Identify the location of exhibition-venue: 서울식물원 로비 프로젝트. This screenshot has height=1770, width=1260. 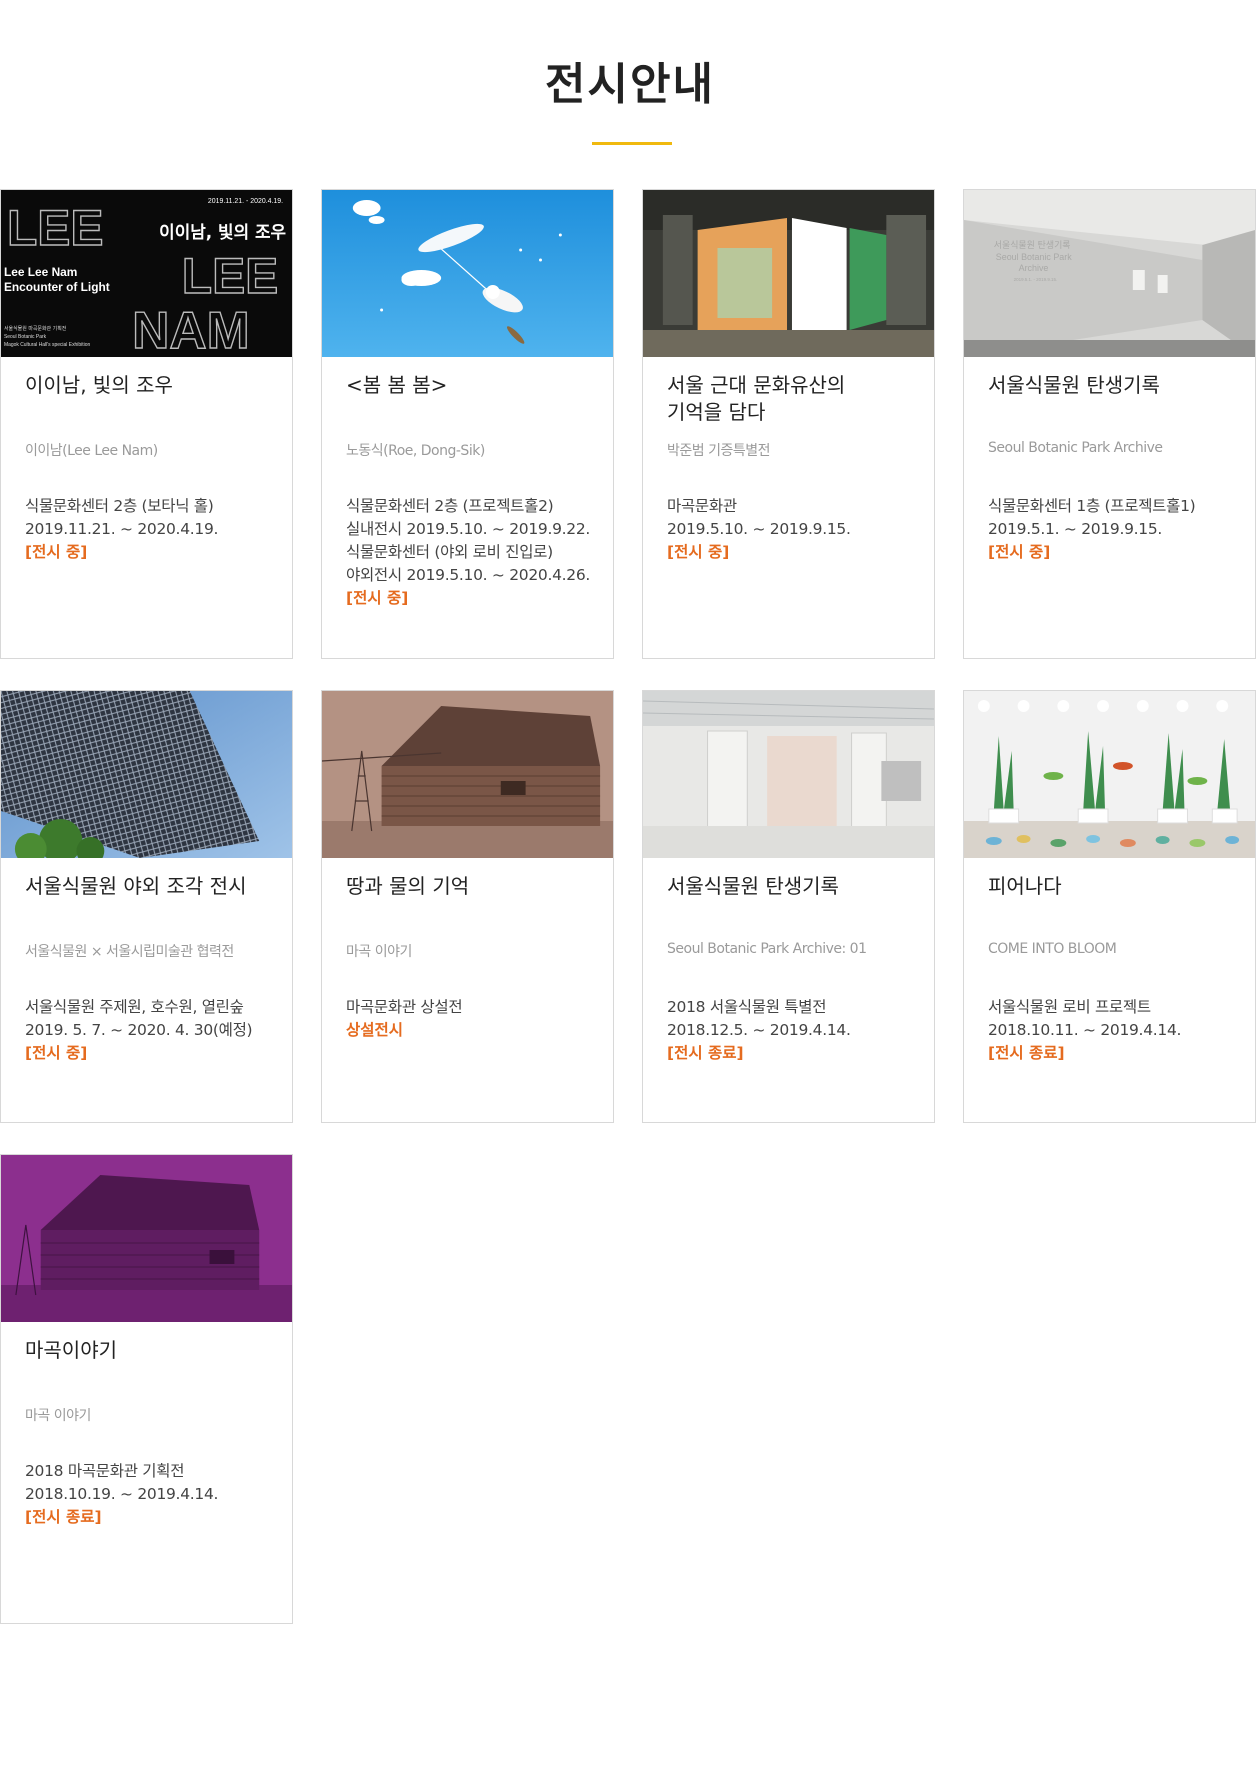
(1069, 1007).